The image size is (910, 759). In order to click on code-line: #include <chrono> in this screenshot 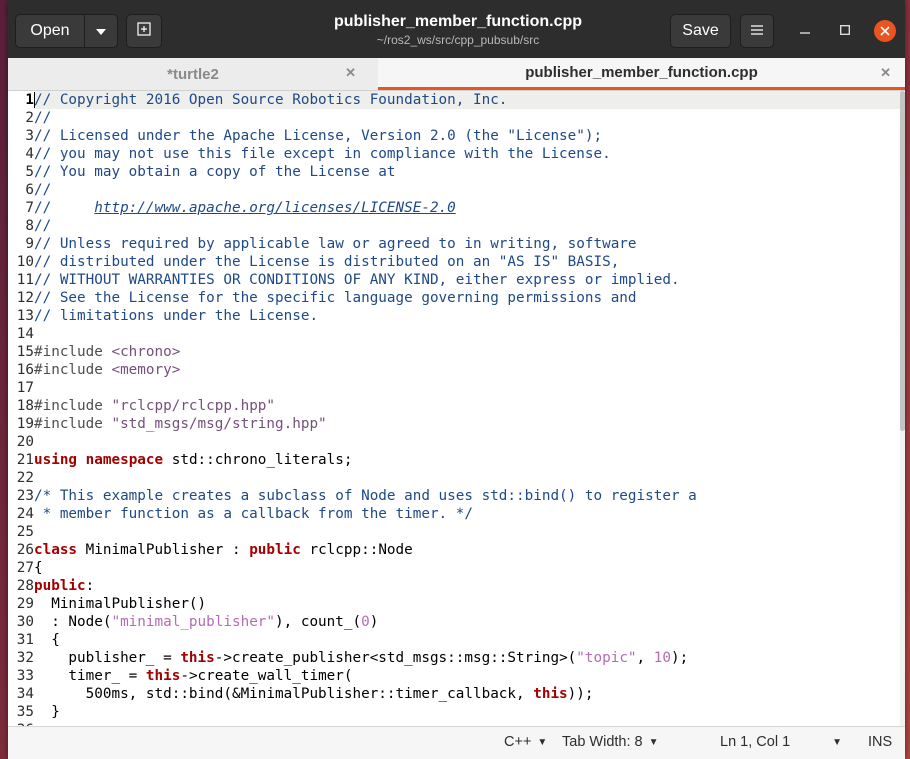, I will do `click(467, 352)`.